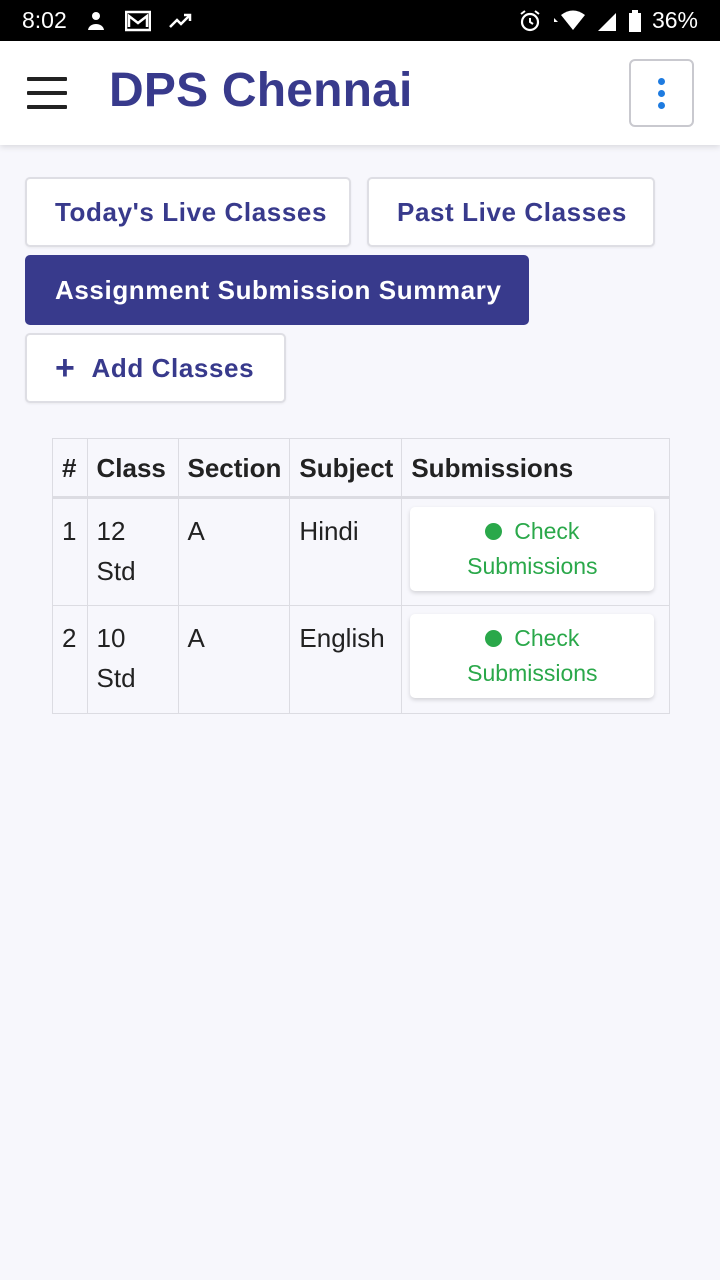  I want to click on signal-icon, so click(607, 21).